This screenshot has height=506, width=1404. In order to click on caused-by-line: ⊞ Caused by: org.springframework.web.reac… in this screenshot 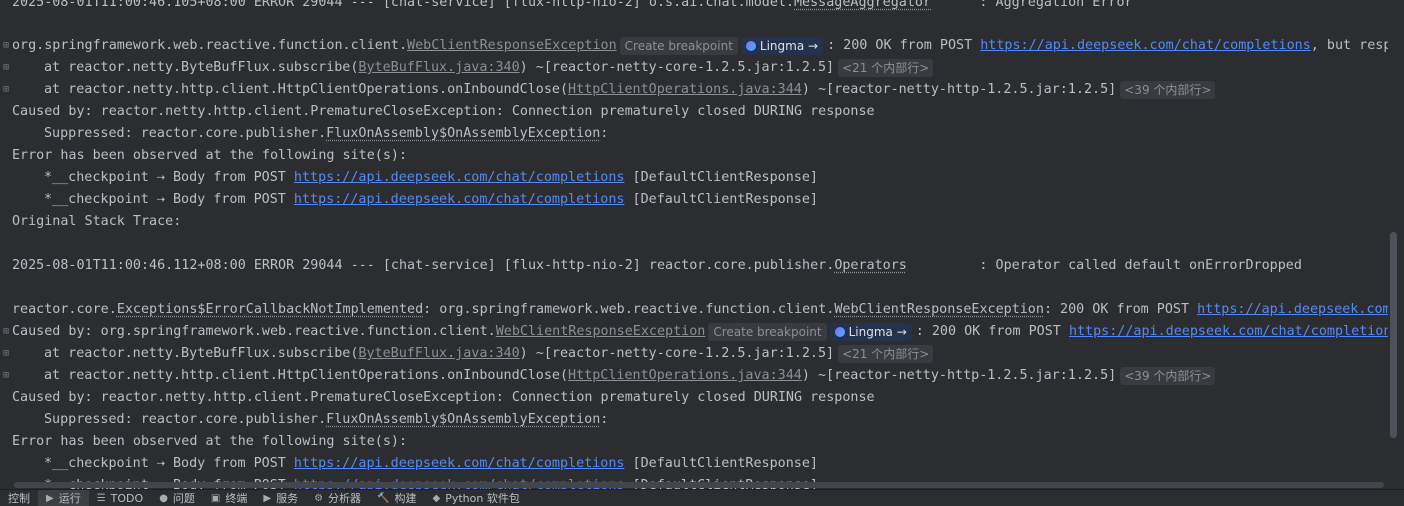, I will do `click(694, 332)`.